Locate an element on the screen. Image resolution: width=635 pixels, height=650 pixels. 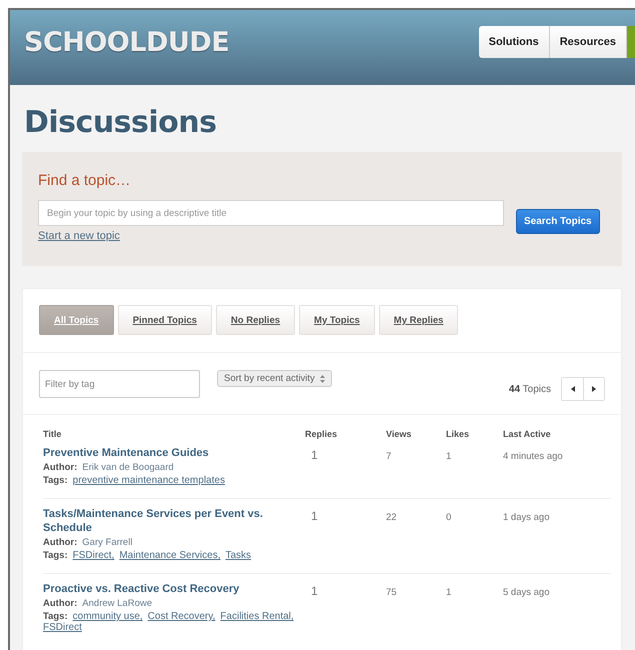
page-title: Discussions is located at coordinates (121, 122).